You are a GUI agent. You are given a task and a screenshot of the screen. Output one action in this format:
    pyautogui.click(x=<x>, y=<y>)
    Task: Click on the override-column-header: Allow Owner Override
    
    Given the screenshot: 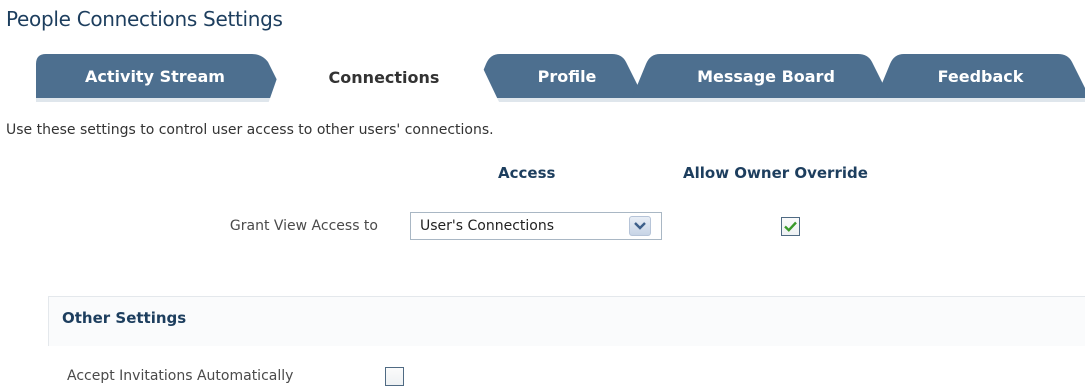 What is the action you would take?
    pyautogui.click(x=775, y=173)
    